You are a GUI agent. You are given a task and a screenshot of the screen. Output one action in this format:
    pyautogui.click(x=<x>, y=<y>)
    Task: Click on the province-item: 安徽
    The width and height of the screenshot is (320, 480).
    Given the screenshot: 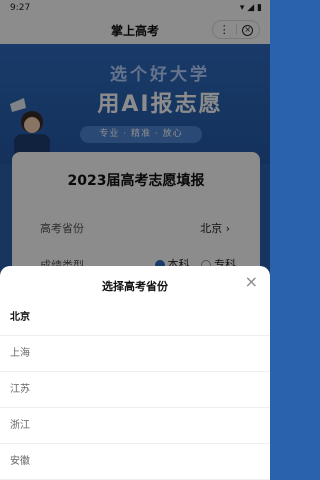 What is the action you would take?
    pyautogui.click(x=135, y=462)
    